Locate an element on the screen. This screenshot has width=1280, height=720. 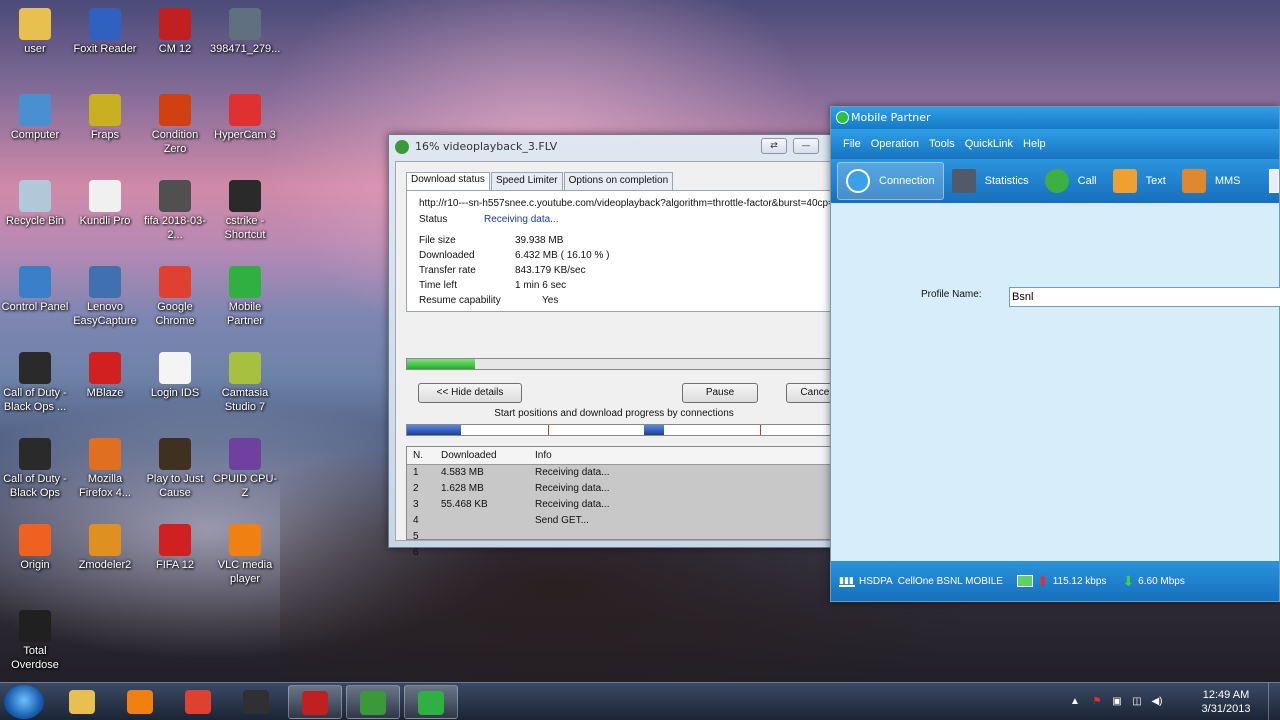
idm-title-bar: 16% videoplayback_3.FLV ⇄ — is located at coordinates (611, 147).